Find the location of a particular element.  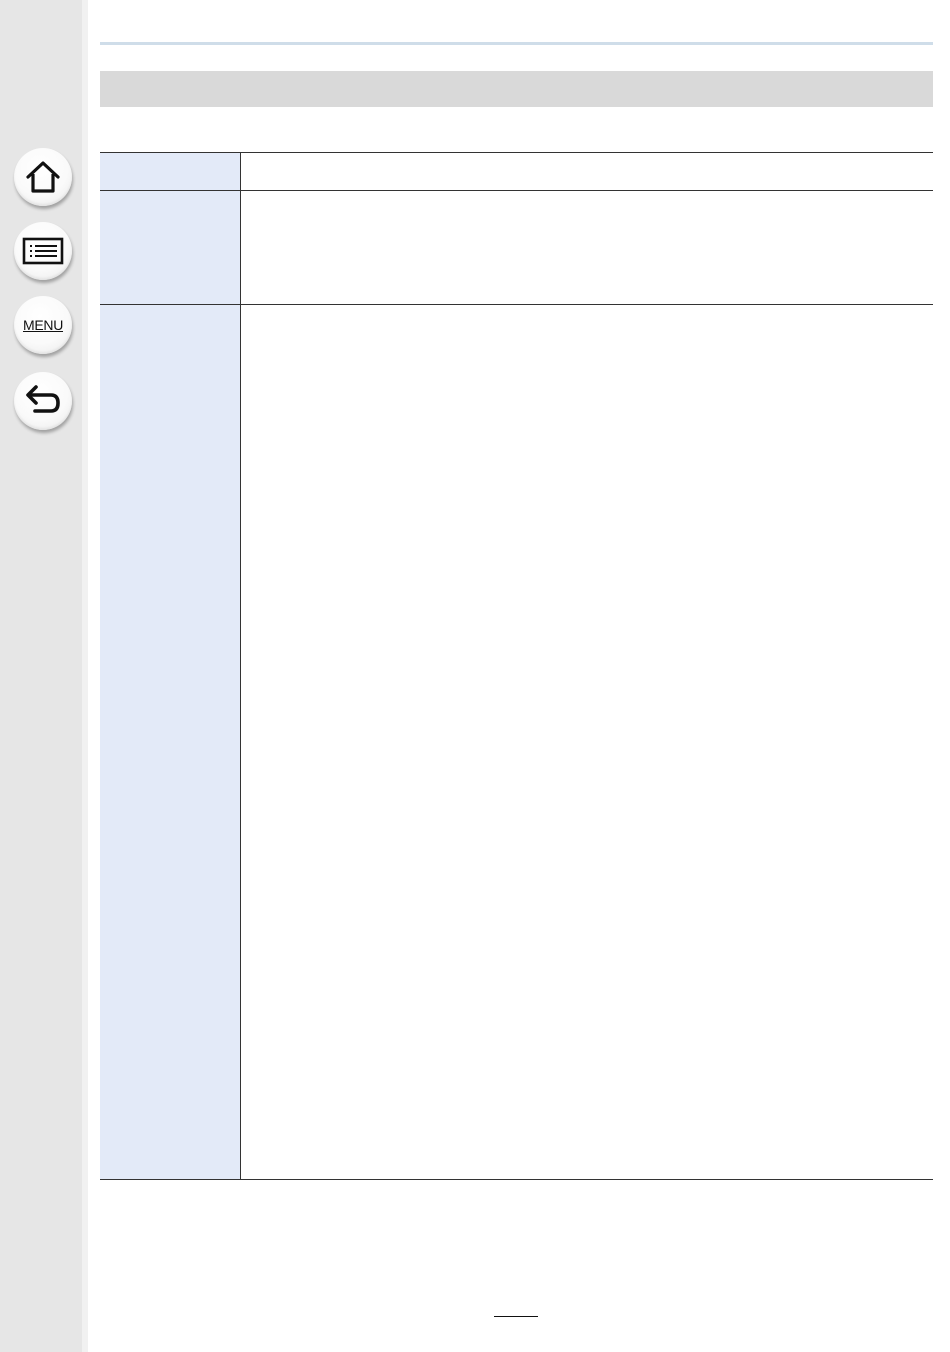

header-rule is located at coordinates (516, 43).